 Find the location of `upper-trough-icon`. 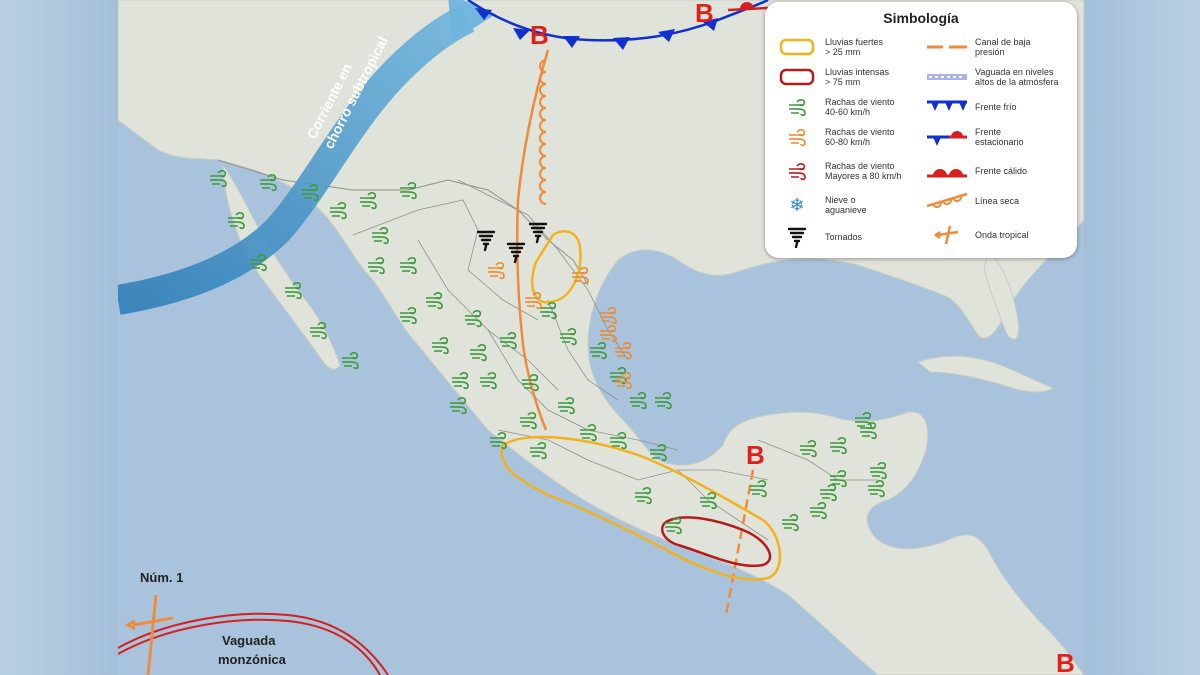

upper-trough-icon is located at coordinates (947, 77).